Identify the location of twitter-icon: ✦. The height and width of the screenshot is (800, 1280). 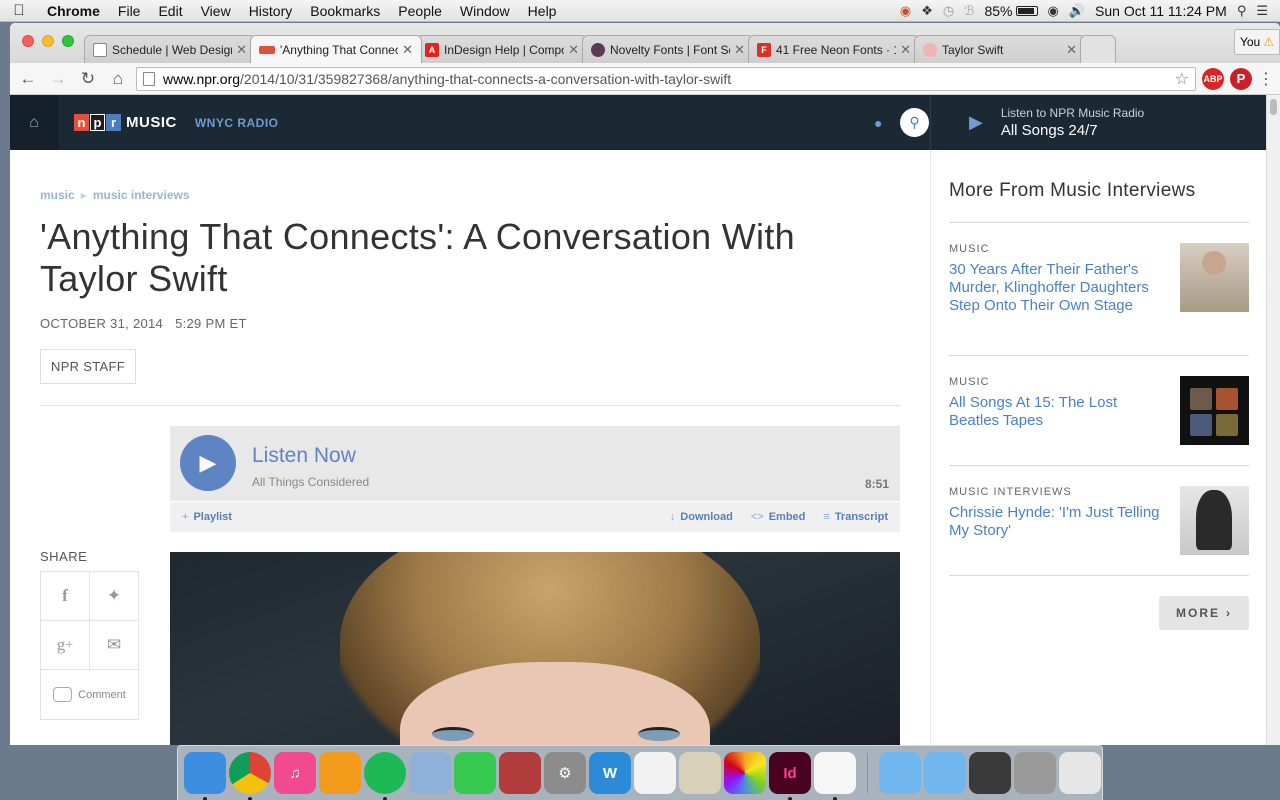
(113, 596).